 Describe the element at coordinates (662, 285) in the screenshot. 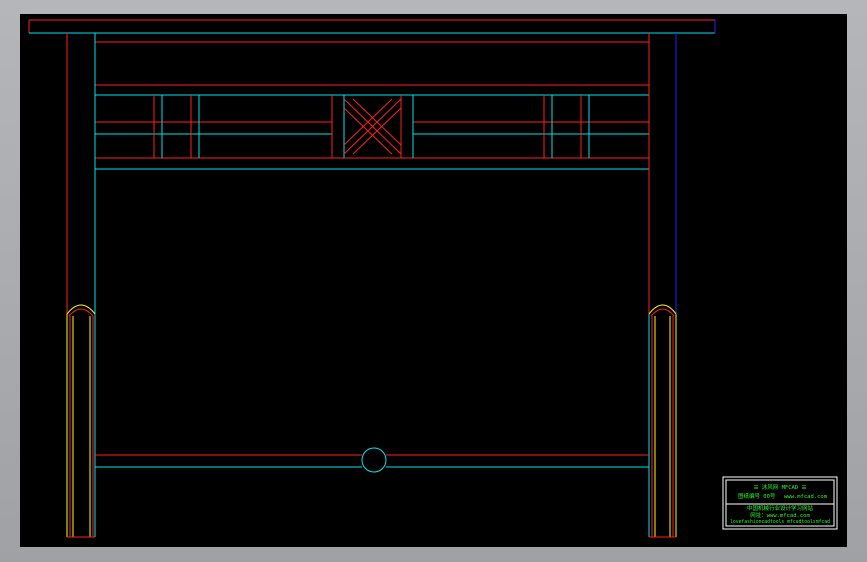

I see `right-leg` at that location.